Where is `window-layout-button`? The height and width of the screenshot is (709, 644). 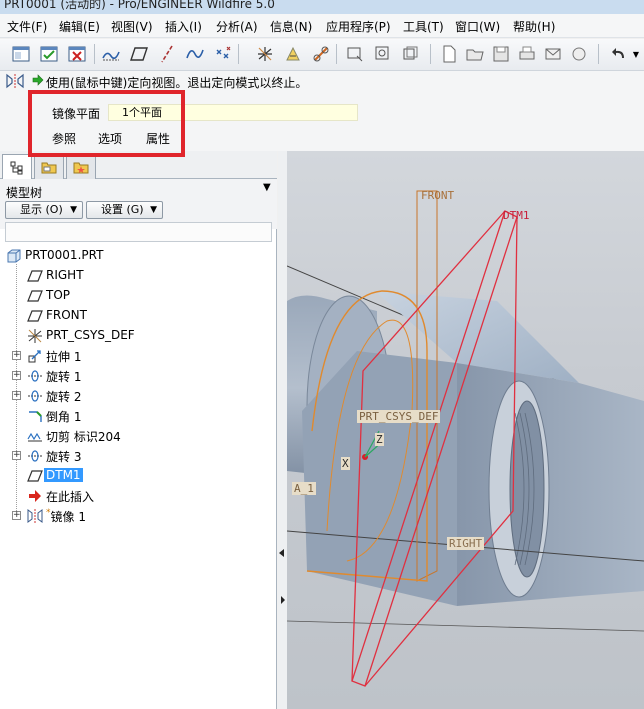 window-layout-button is located at coordinates (21, 54).